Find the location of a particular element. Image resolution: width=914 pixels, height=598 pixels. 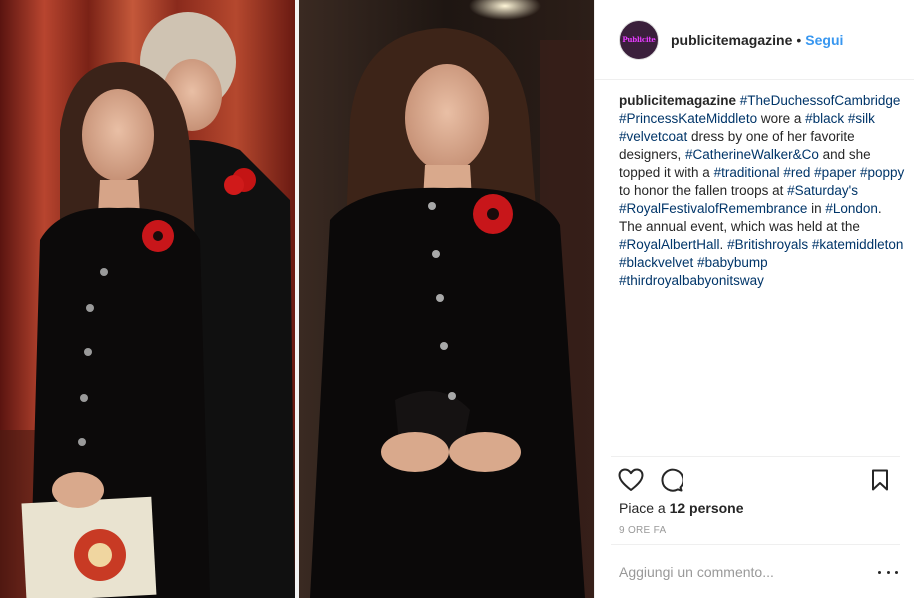

profile-avatar: Publicite is located at coordinates (639, 39).